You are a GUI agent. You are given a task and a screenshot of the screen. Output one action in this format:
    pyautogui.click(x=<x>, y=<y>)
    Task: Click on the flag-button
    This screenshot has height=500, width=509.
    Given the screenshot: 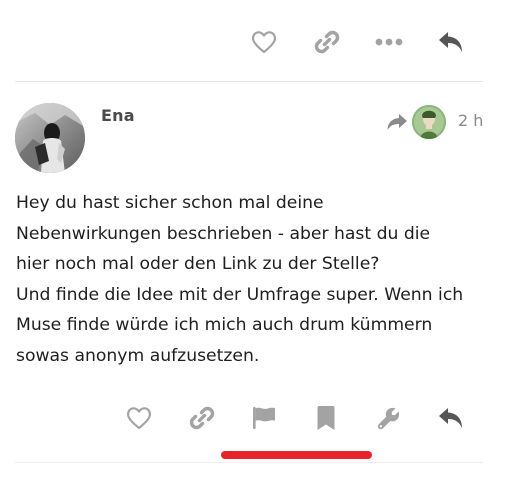 What is the action you would take?
    pyautogui.click(x=264, y=418)
    